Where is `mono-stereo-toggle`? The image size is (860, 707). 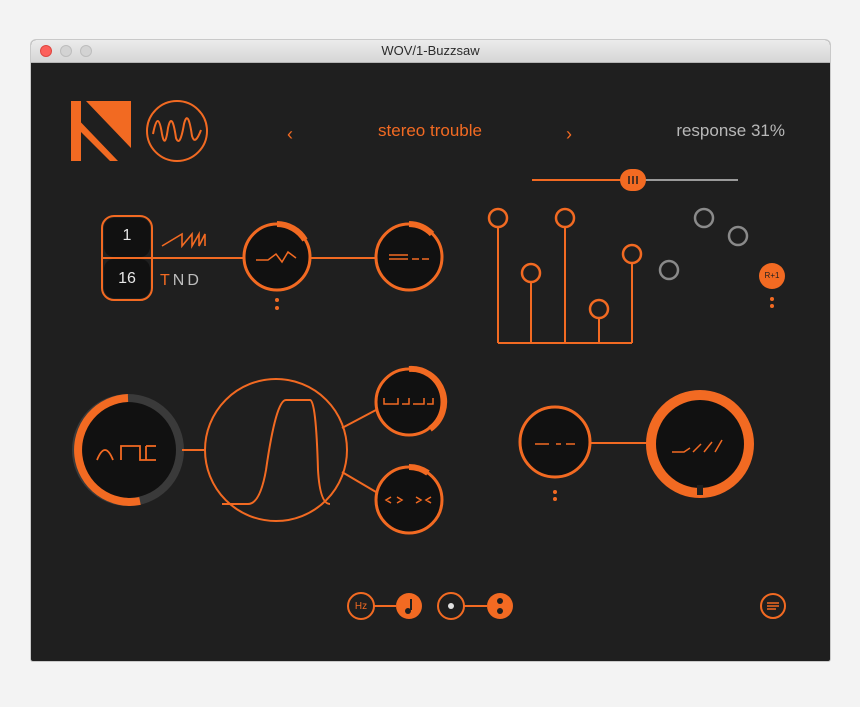
mono-stereo-toggle is located at coordinates (475, 606).